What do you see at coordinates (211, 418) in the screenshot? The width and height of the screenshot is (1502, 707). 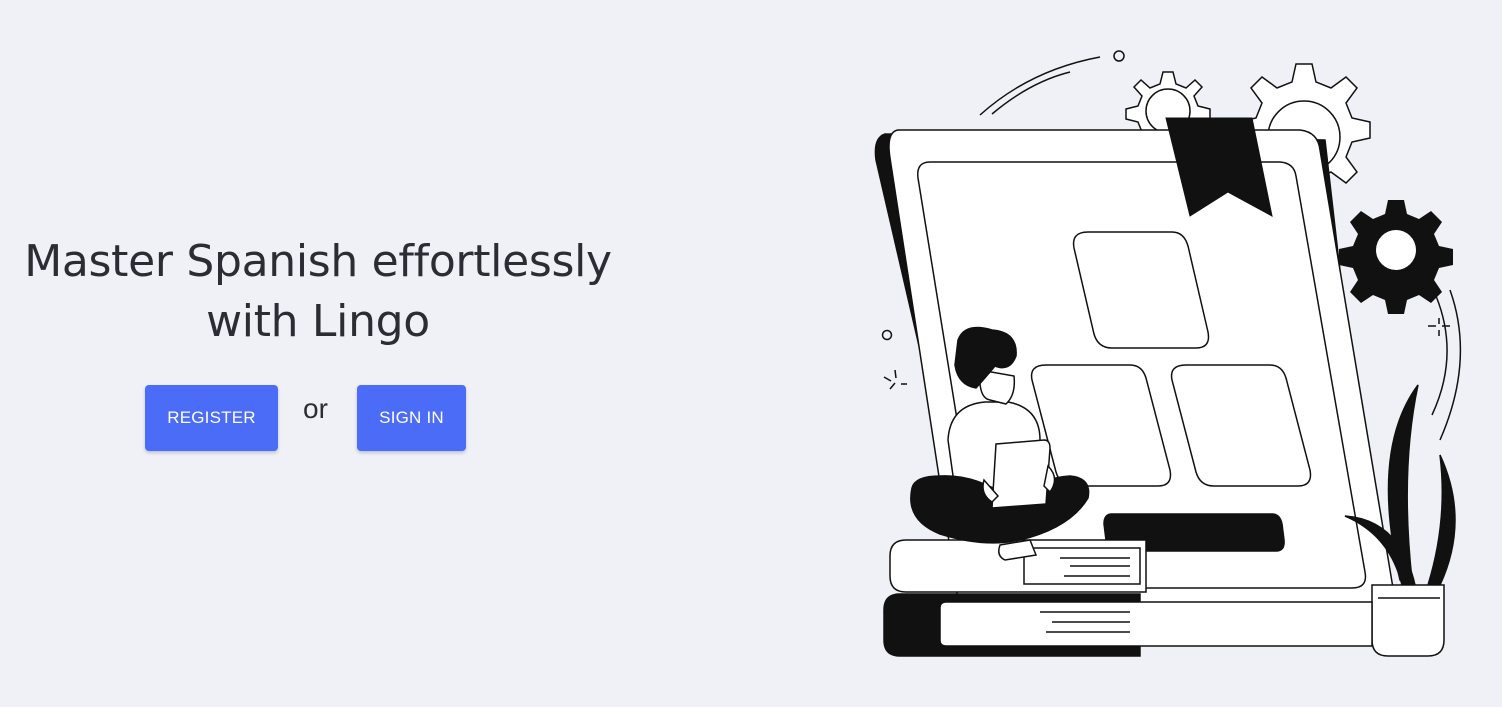 I see `register-button: REGISTER` at bounding box center [211, 418].